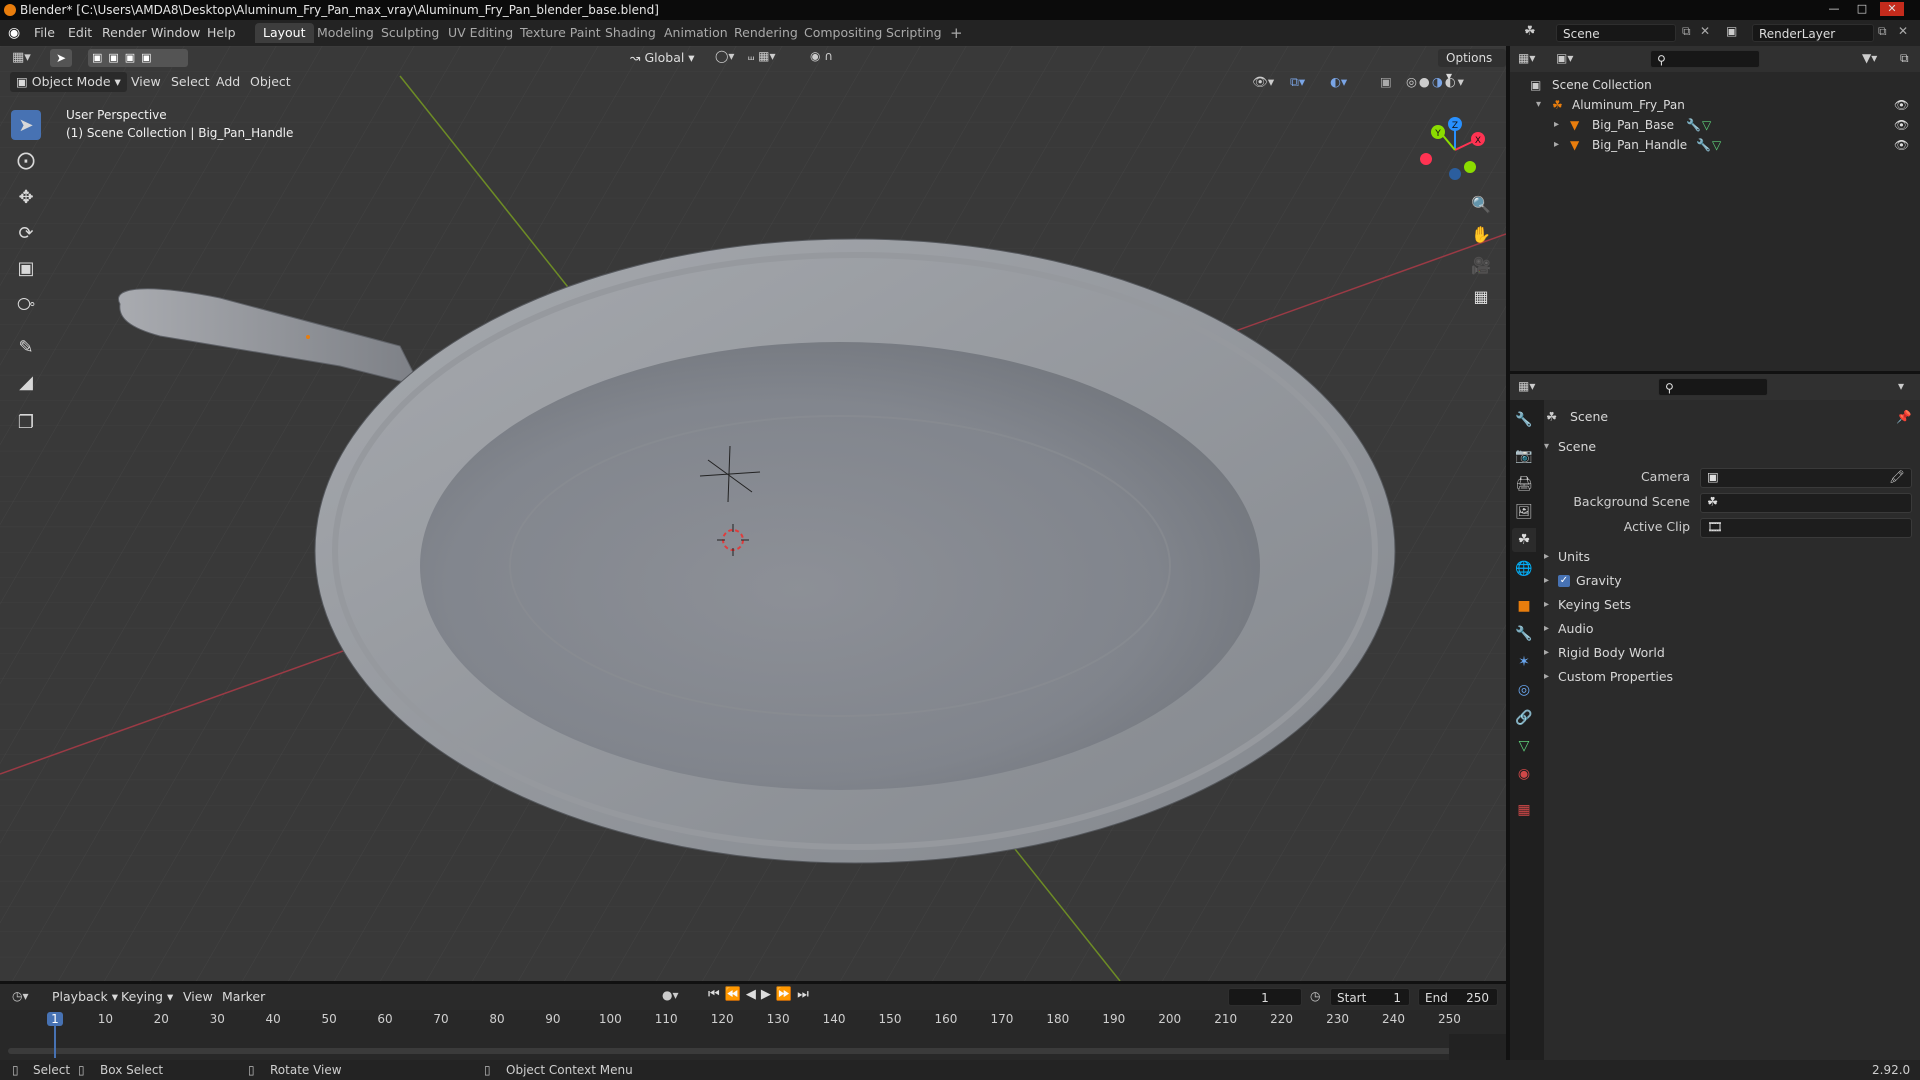 The image size is (1920, 1080). Describe the element at coordinates (1862, 9) in the screenshot. I see `maximize-icon: □` at that location.